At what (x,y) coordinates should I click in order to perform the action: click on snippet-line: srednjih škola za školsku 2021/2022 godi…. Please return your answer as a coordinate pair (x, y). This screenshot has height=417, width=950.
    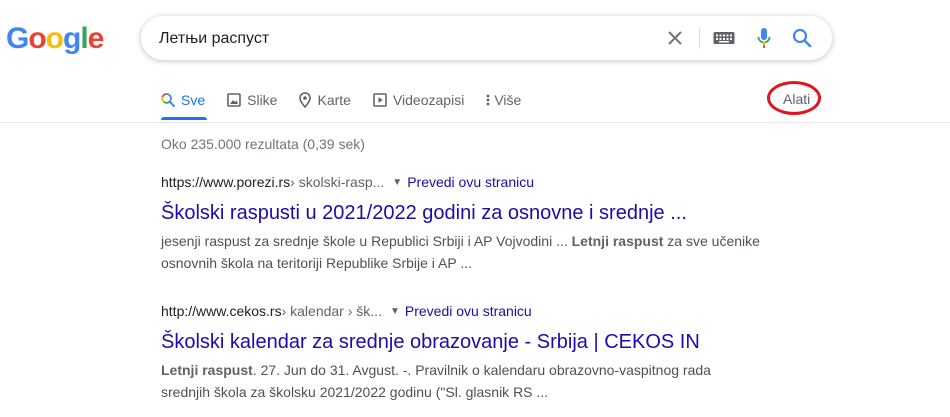
    Looking at the image, I should click on (355, 392).